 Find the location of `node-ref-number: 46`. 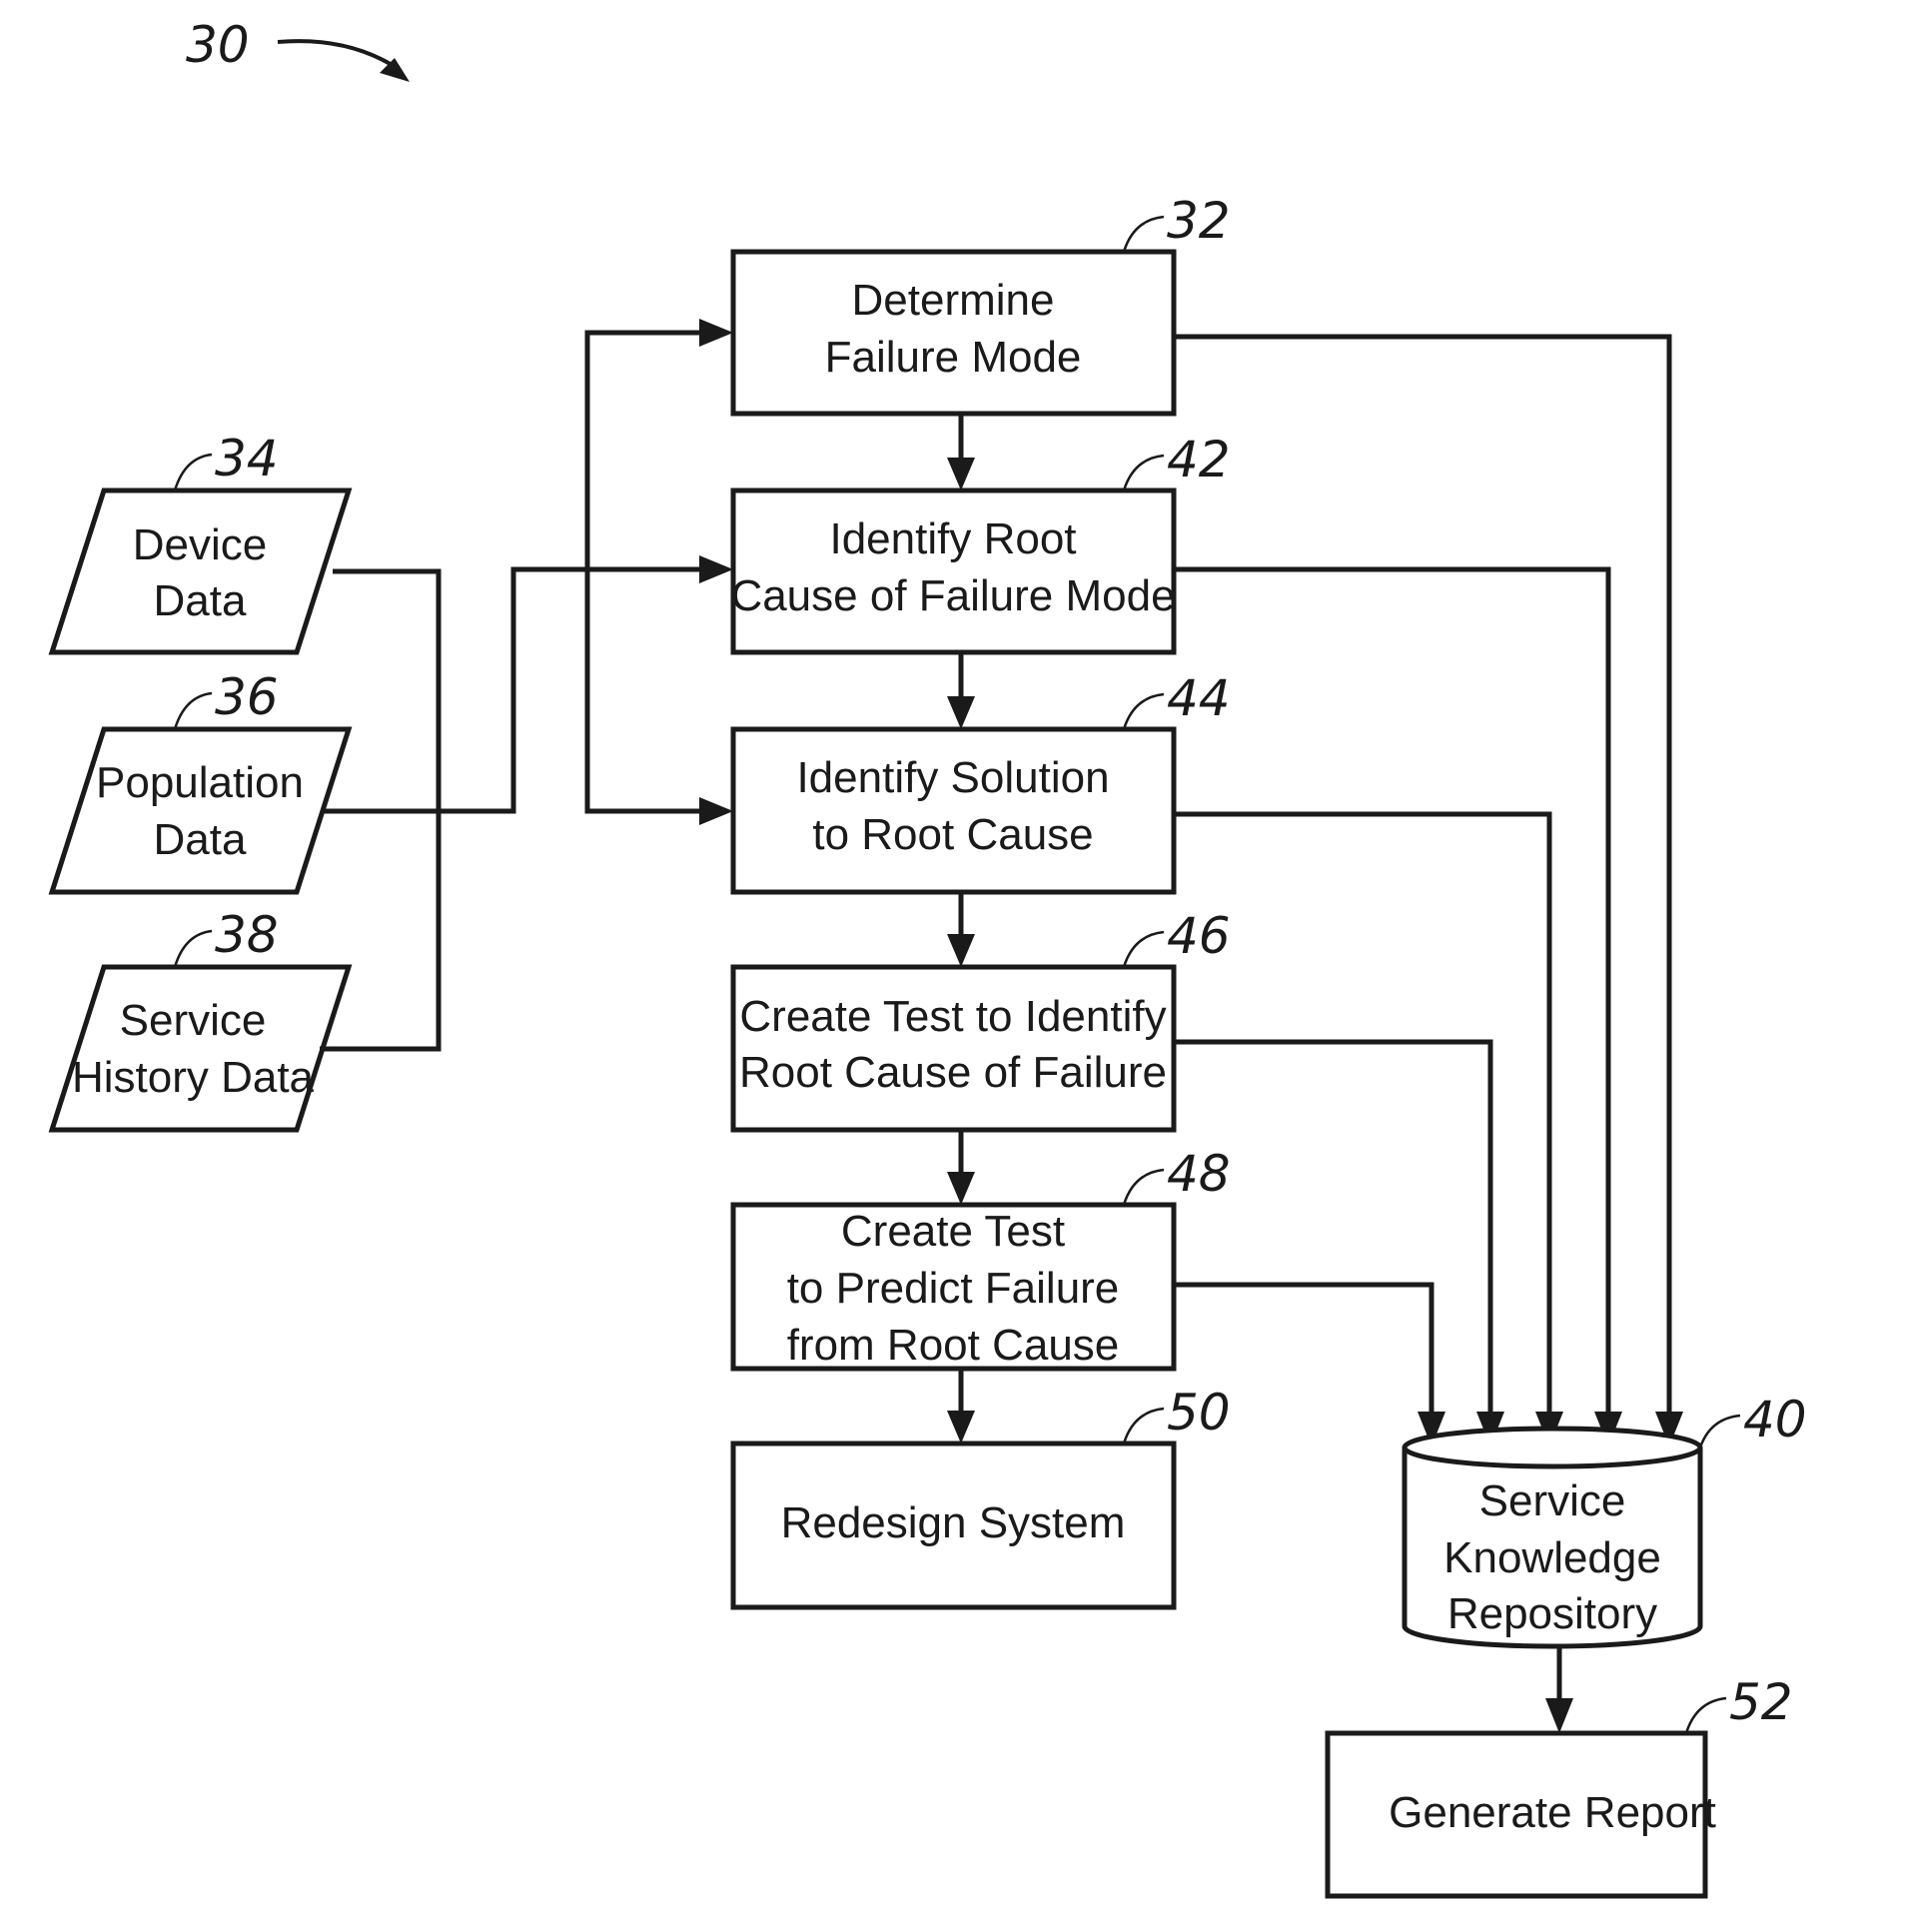

node-ref-number: 46 is located at coordinates (1199, 936).